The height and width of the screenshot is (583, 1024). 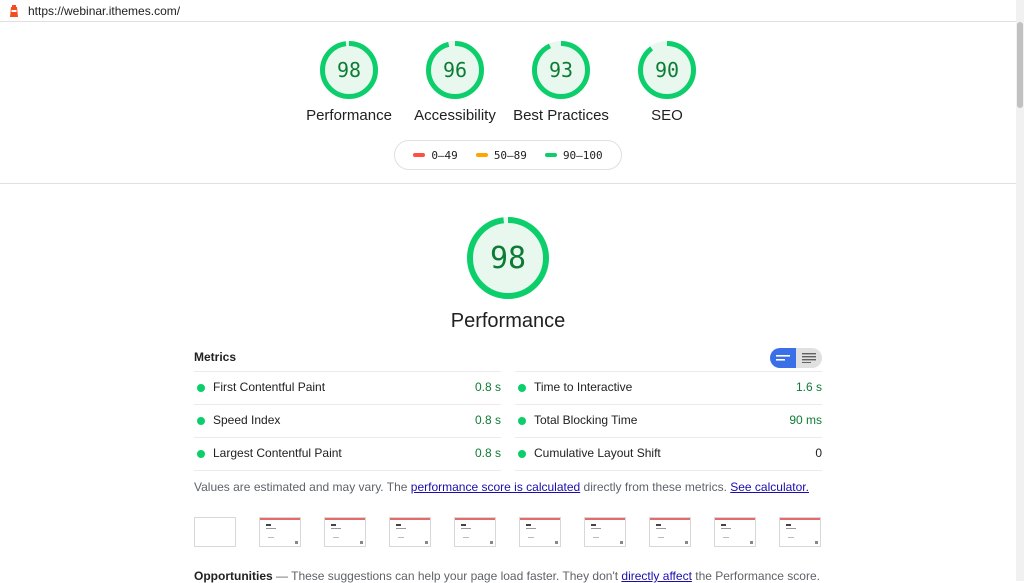 What do you see at coordinates (818, 453) in the screenshot?
I see `metric-value: 0` at bounding box center [818, 453].